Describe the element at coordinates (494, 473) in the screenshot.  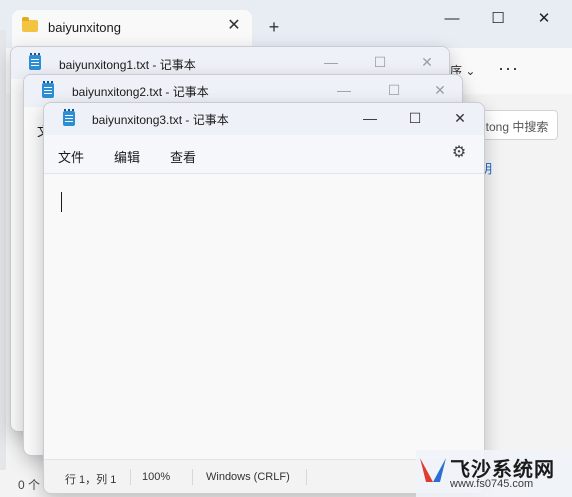
I see `site-watermark: 飞沙系统网 www.fs0745.com` at that location.